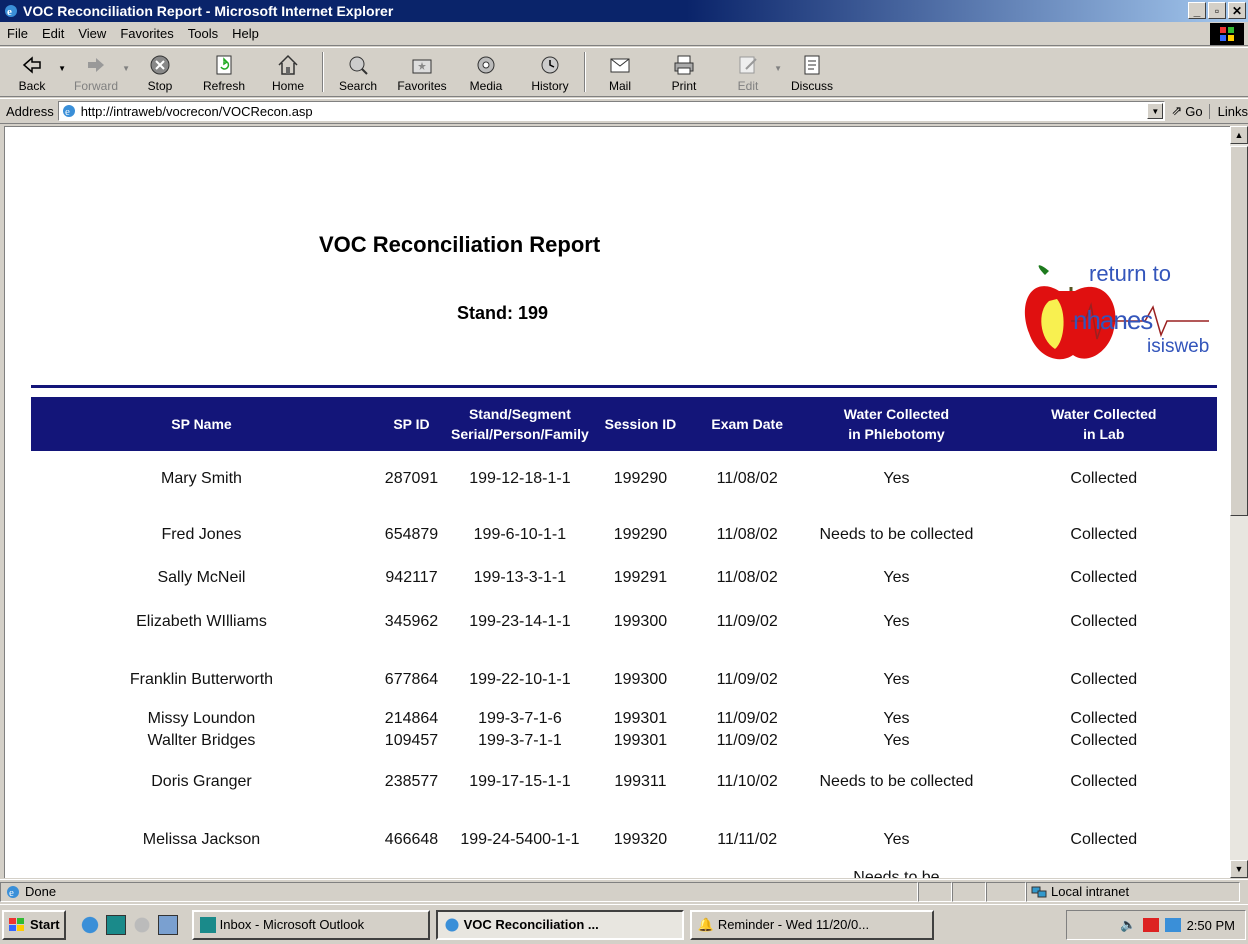  What do you see at coordinates (310, 924) in the screenshot?
I see `taskbar-item-outlook: Inbox - Microsoft Outlook` at bounding box center [310, 924].